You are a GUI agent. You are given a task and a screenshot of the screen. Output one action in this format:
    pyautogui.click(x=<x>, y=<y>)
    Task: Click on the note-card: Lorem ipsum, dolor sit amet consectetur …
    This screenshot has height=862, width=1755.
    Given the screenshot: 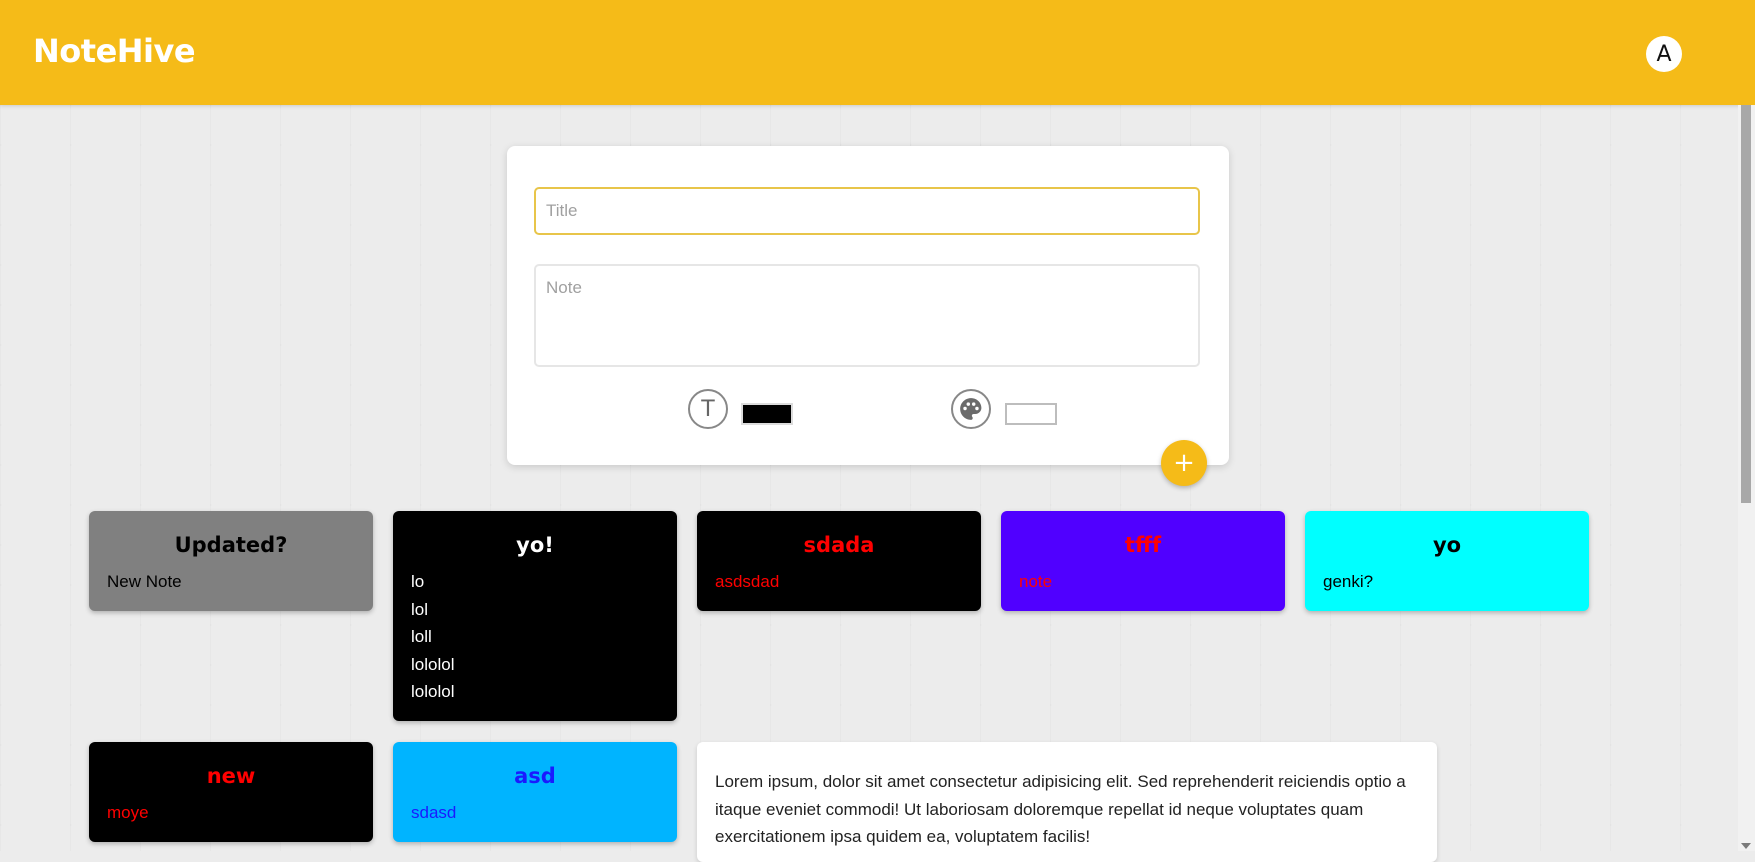 What is the action you would take?
    pyautogui.click(x=1067, y=802)
    